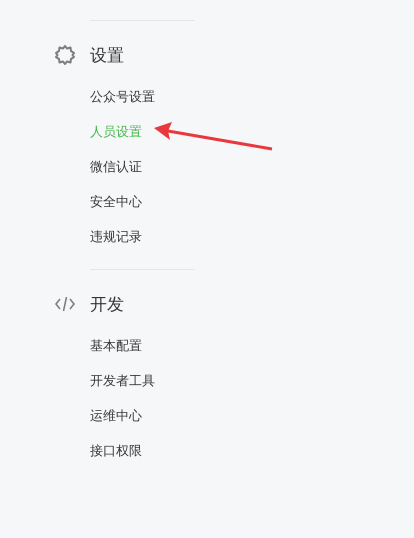  What do you see at coordinates (65, 55) in the screenshot?
I see `settings-icon` at bounding box center [65, 55].